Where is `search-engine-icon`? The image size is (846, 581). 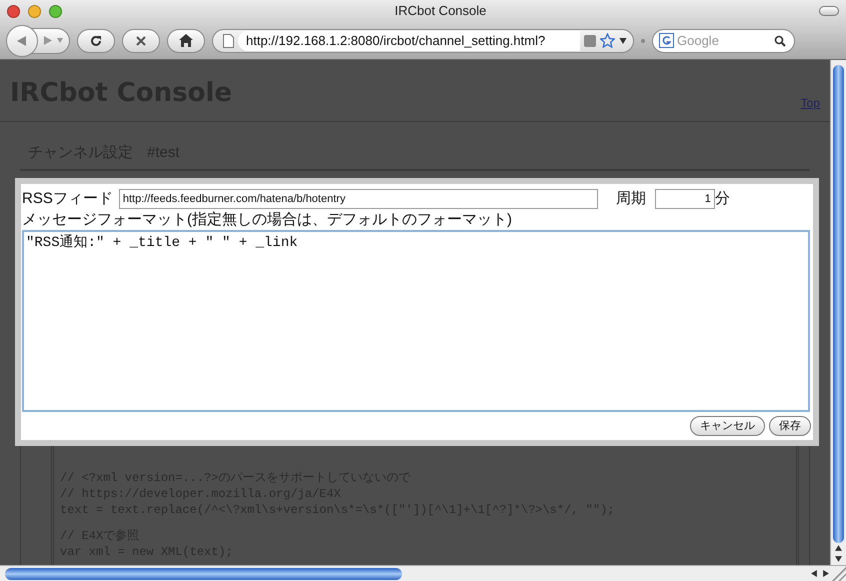
search-engine-icon is located at coordinates (666, 40).